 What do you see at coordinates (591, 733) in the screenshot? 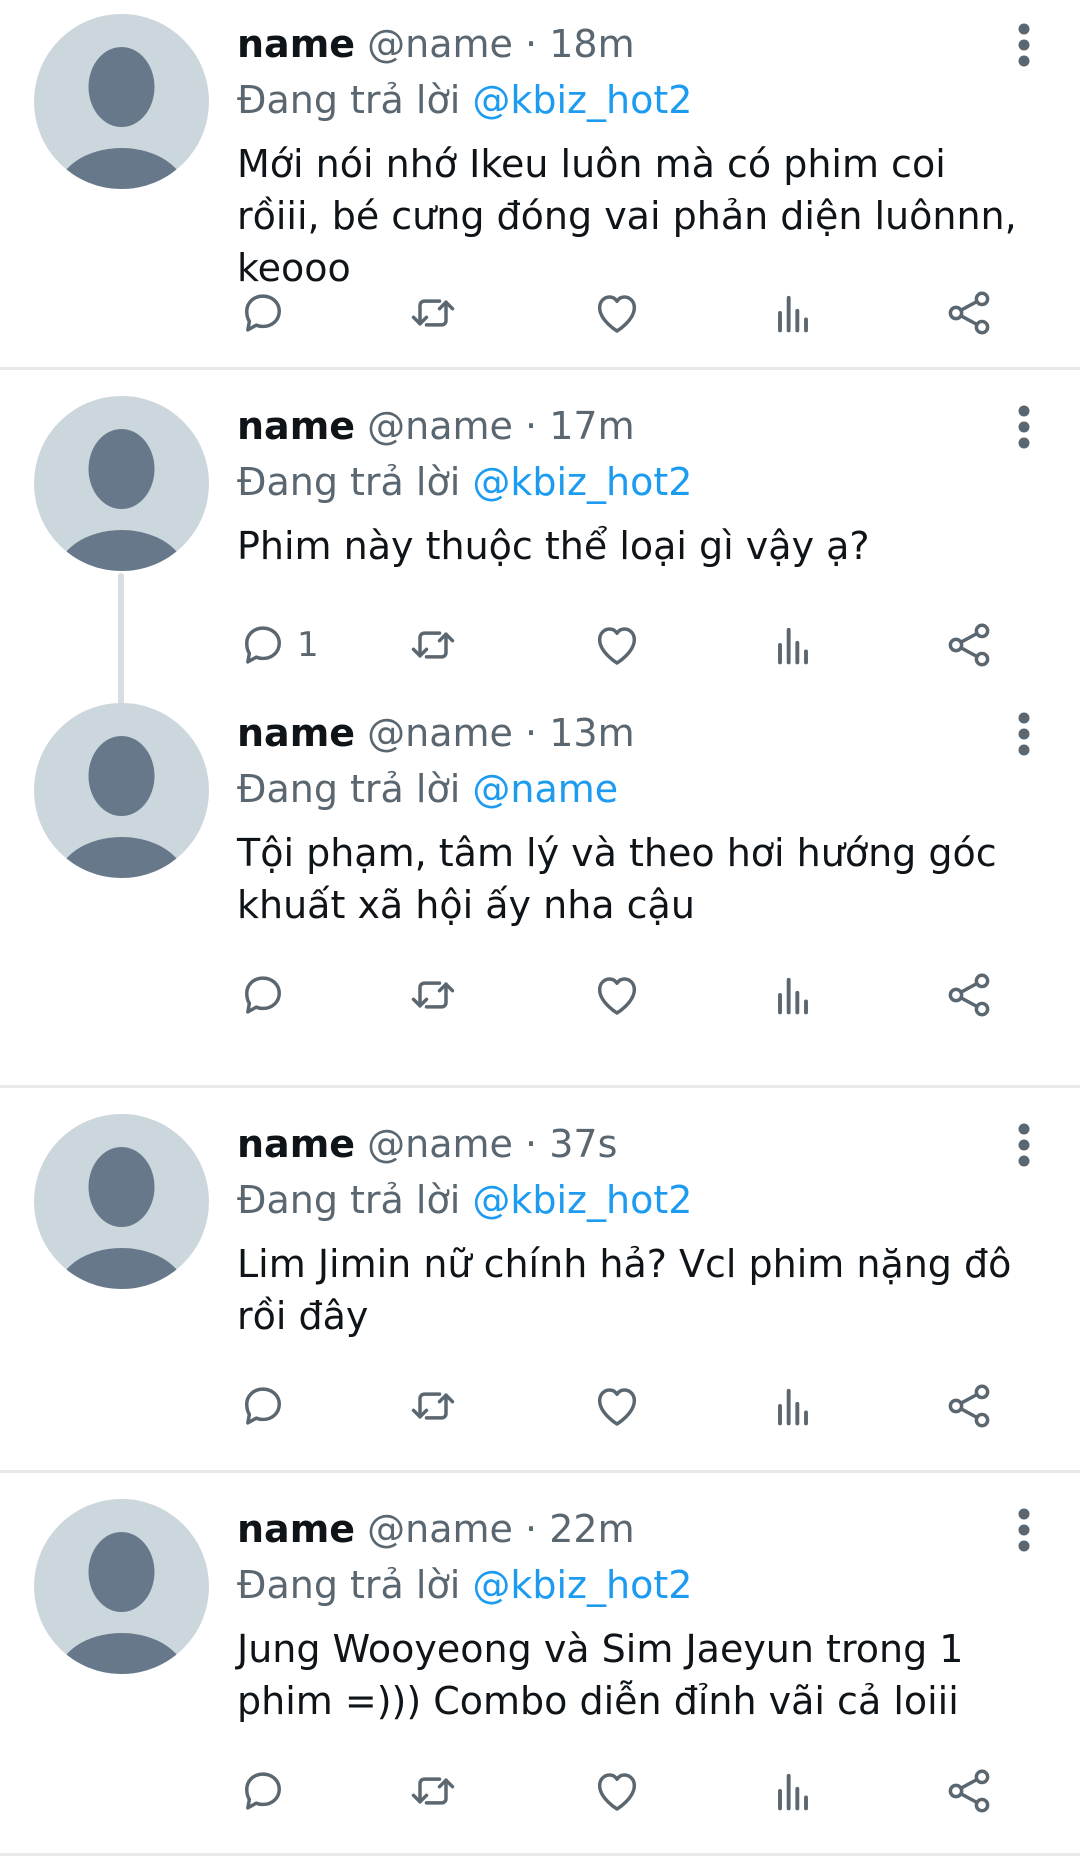
I see `timestamp: 13m` at bounding box center [591, 733].